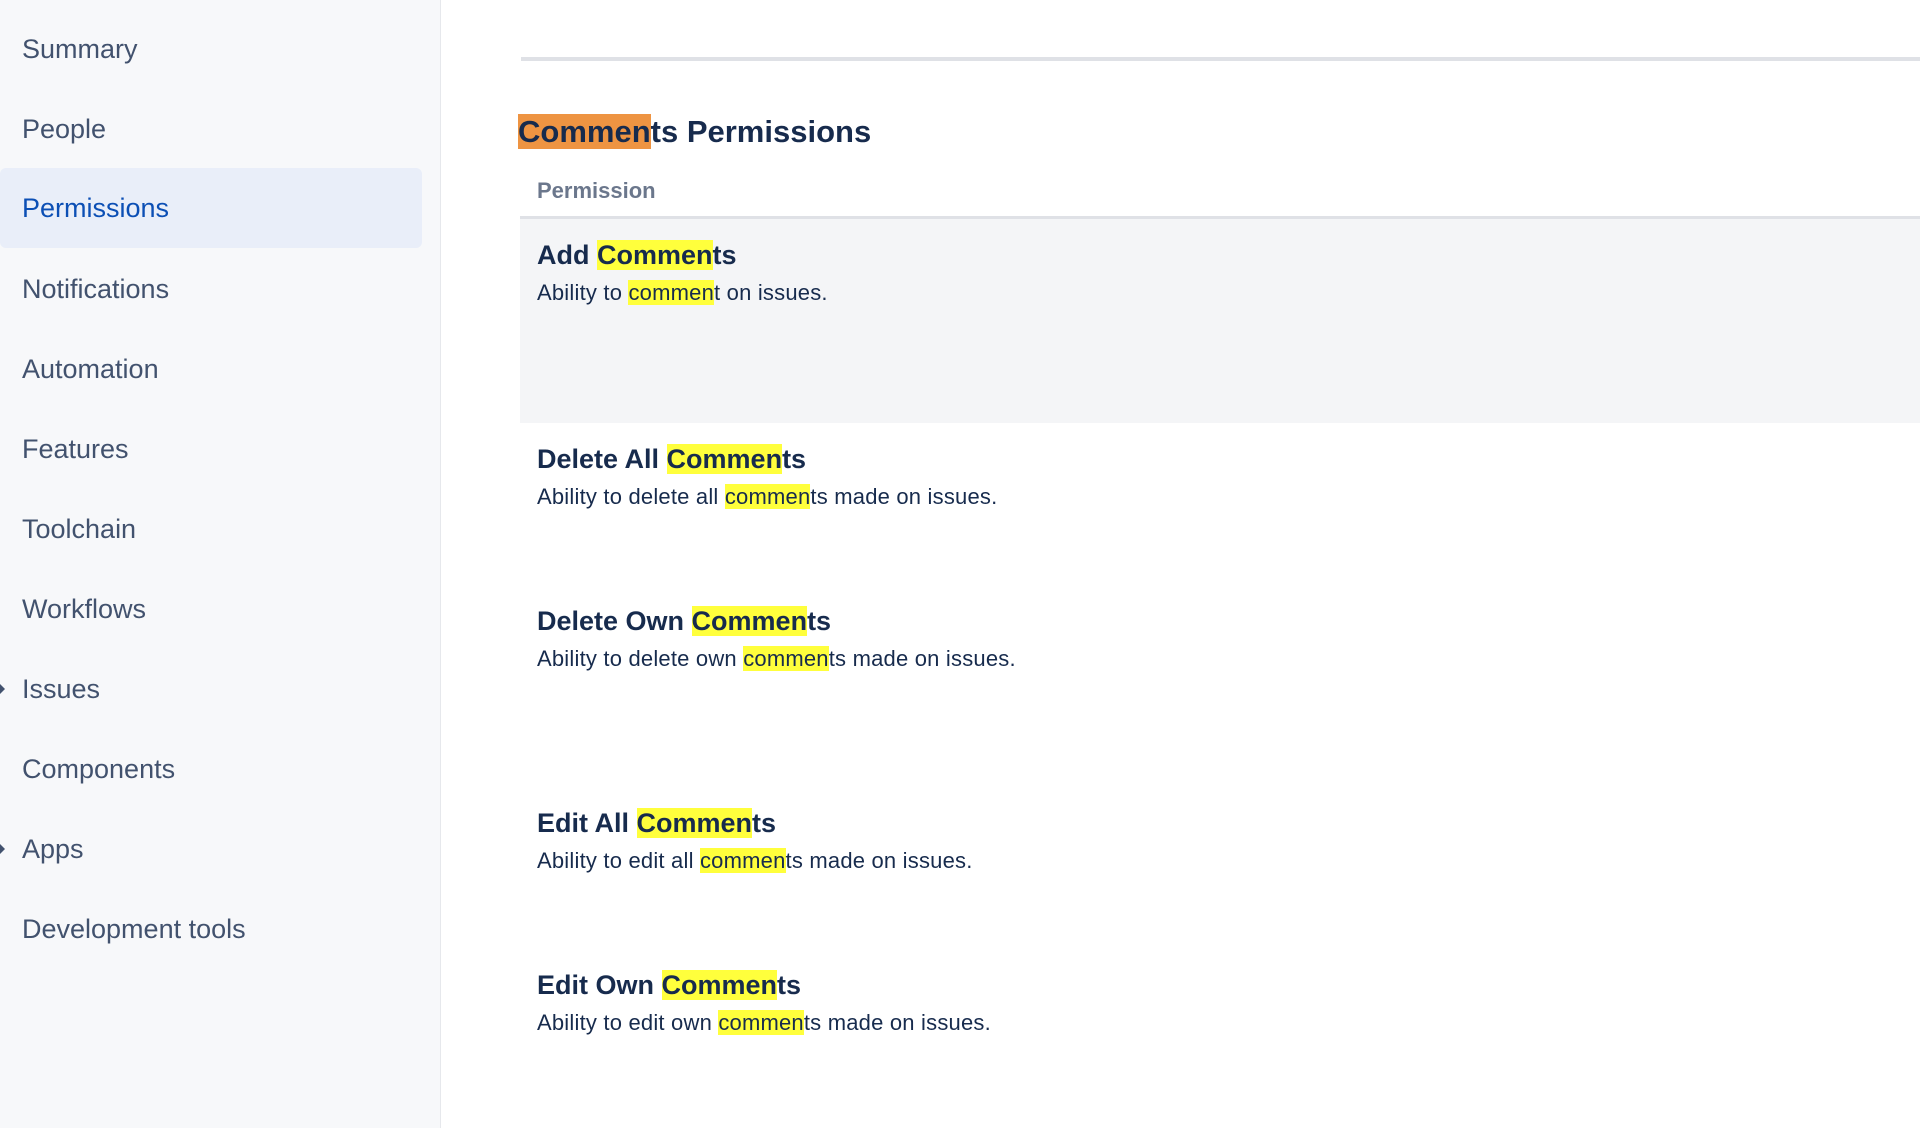 The width and height of the screenshot is (1920, 1128). What do you see at coordinates (211, 769) in the screenshot?
I see `sidebar-item-components: Components` at bounding box center [211, 769].